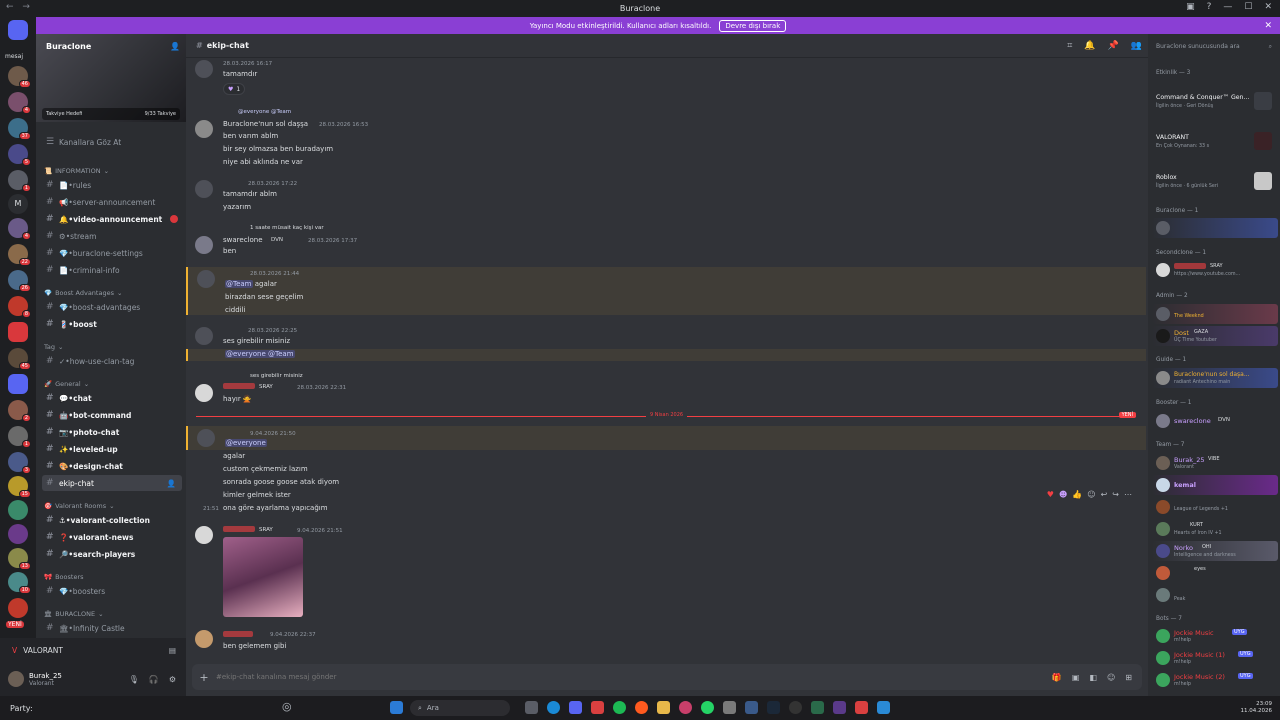 Image resolution: width=1280 pixels, height=720 pixels. Describe the element at coordinates (641, 707) in the screenshot. I see `firefox-icon` at that location.